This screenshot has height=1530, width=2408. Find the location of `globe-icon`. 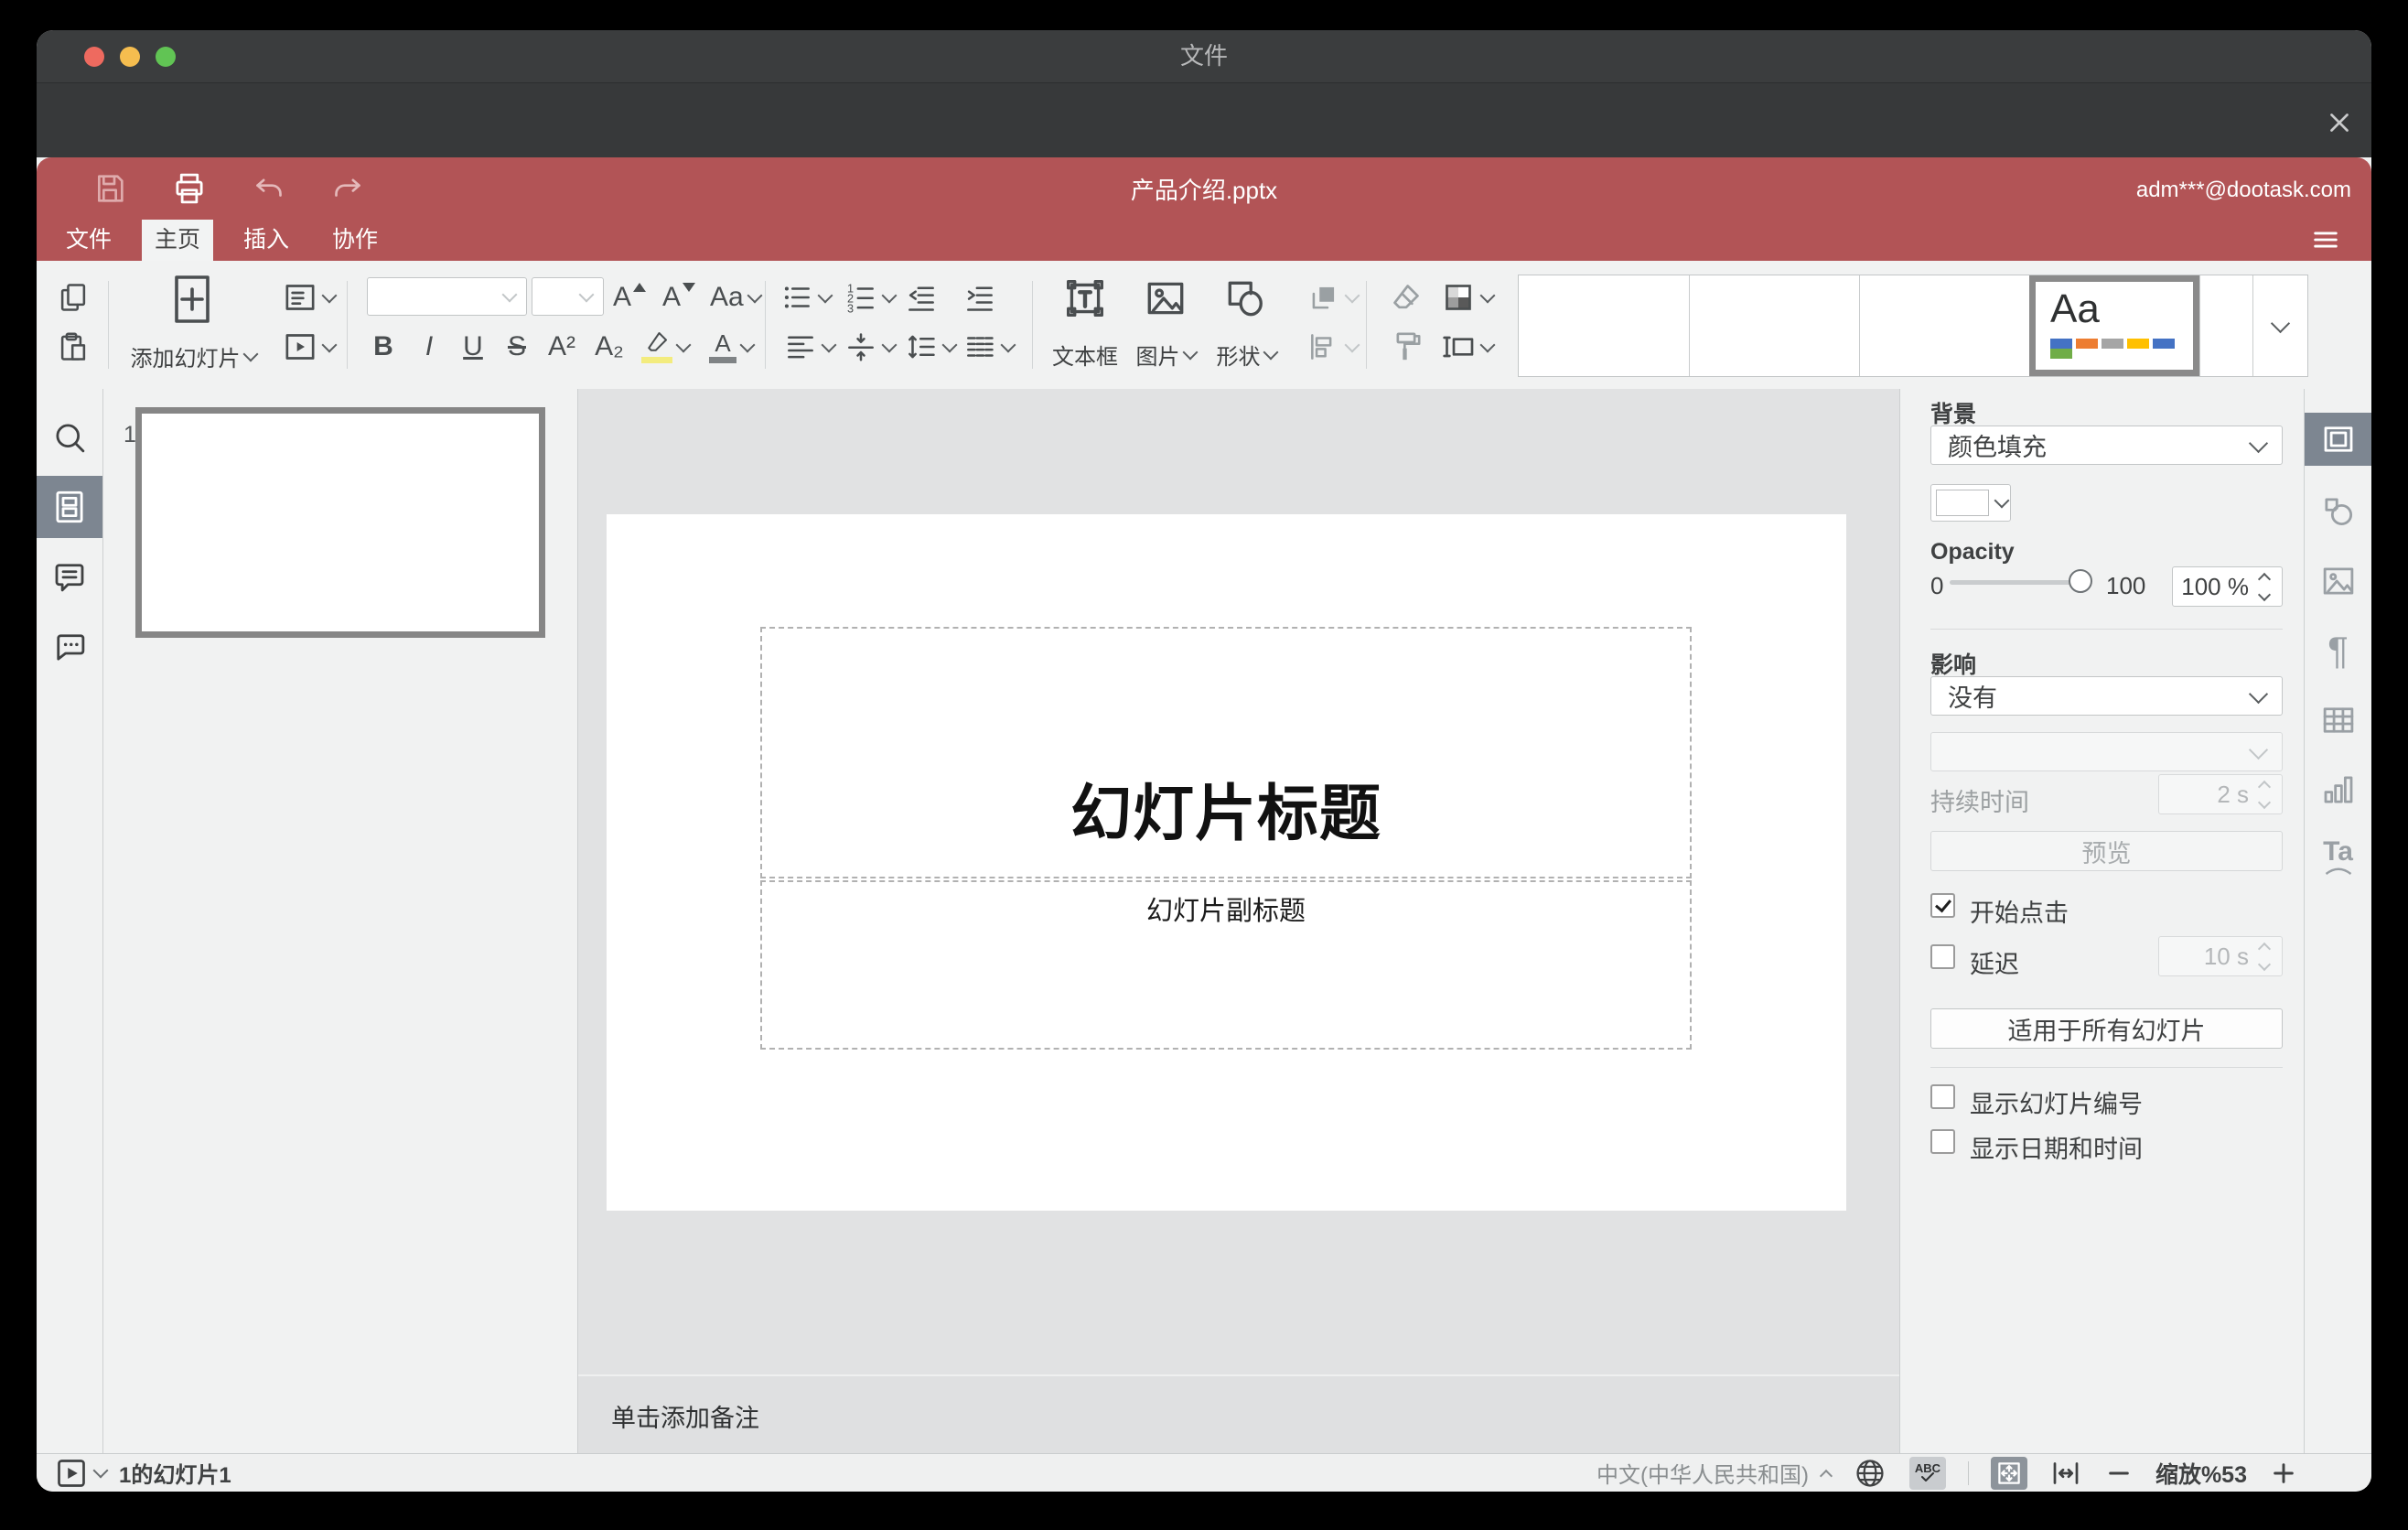

globe-icon is located at coordinates (1870, 1473).